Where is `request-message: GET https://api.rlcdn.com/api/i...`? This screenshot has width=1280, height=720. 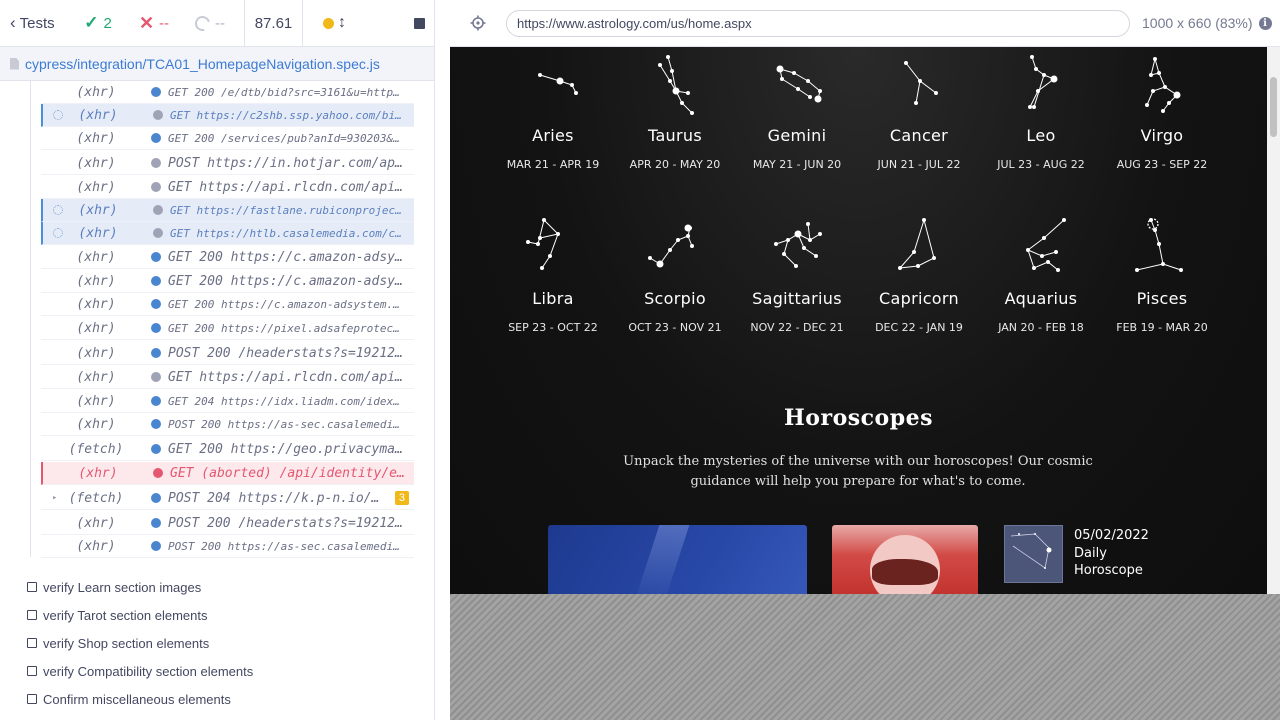 request-message: GET https://api.rlcdn.com/api/i... is located at coordinates (291, 187).